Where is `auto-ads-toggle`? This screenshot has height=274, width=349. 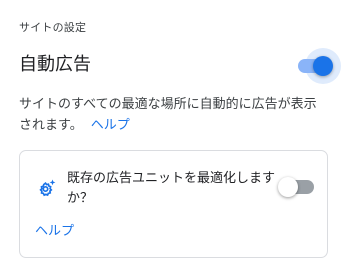
auto-ads-toggle is located at coordinates (315, 66).